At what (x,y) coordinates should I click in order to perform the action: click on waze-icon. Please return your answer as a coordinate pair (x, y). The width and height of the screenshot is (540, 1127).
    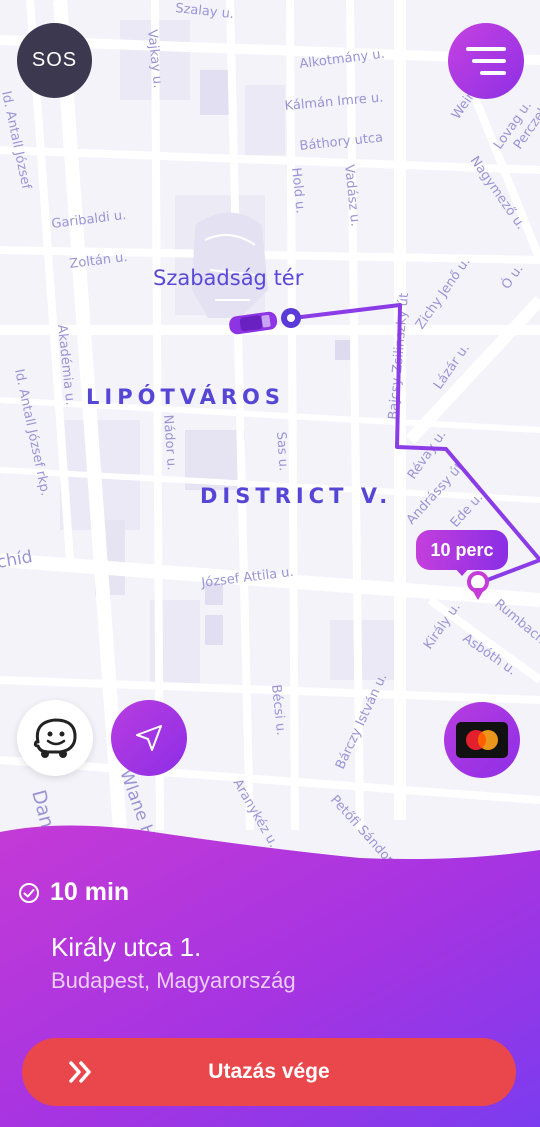
    Looking at the image, I should click on (55, 738).